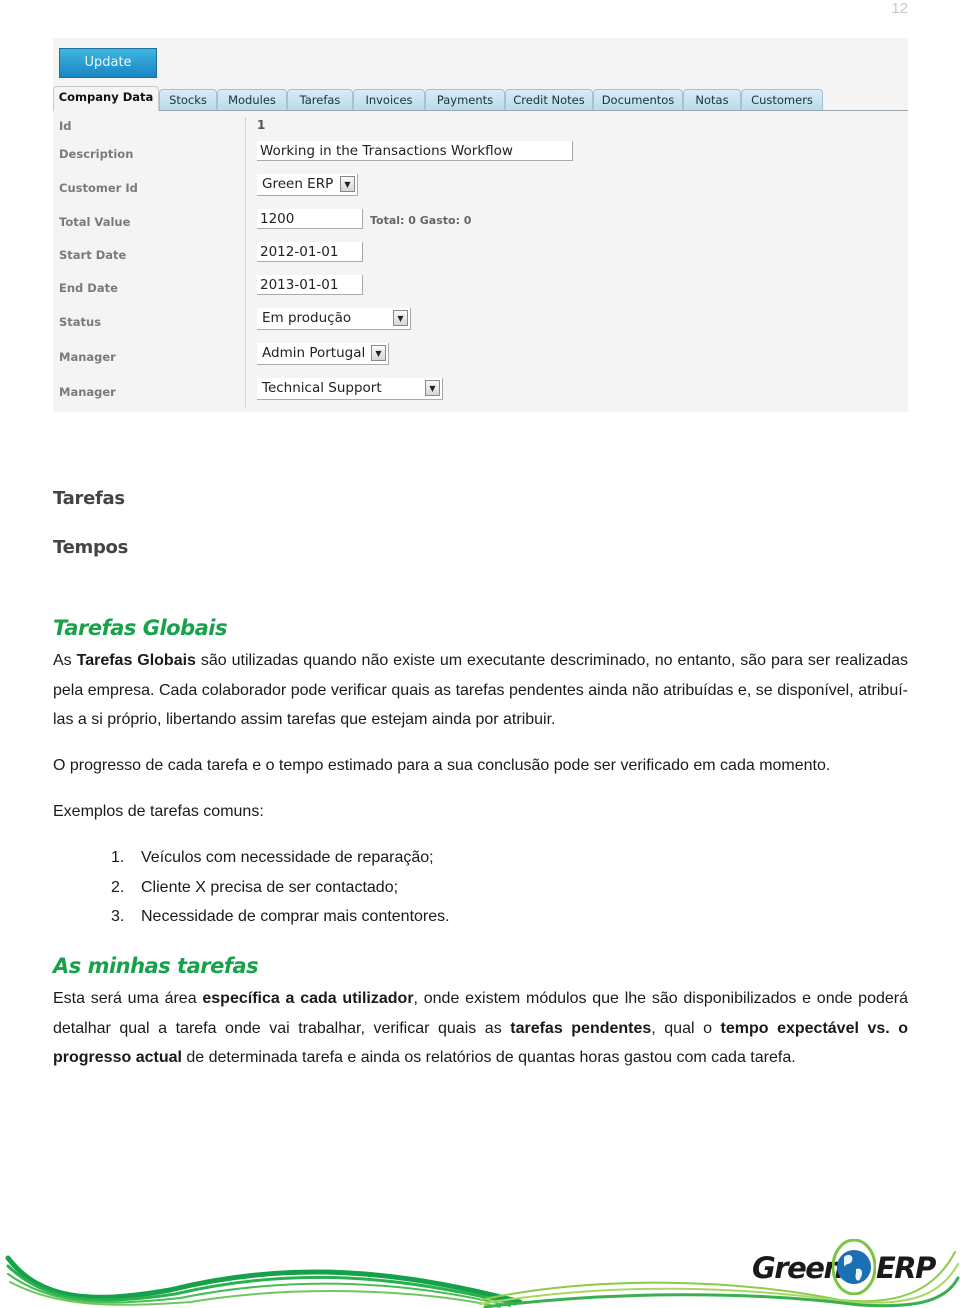 This screenshot has height=1308, width=960. What do you see at coordinates (245, 263) in the screenshot?
I see `form-divider` at bounding box center [245, 263].